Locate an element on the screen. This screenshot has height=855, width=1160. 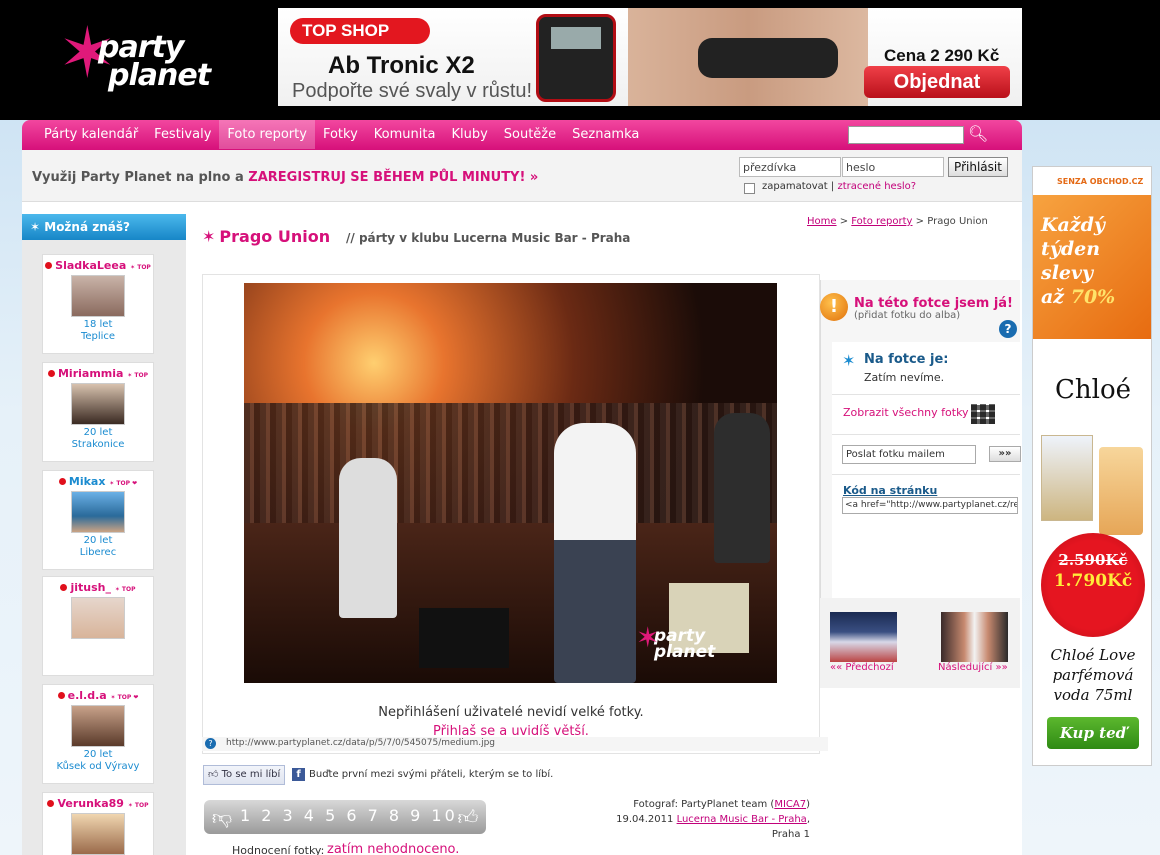
on-photo-value: Zatím nevíme. is located at coordinates (904, 377).